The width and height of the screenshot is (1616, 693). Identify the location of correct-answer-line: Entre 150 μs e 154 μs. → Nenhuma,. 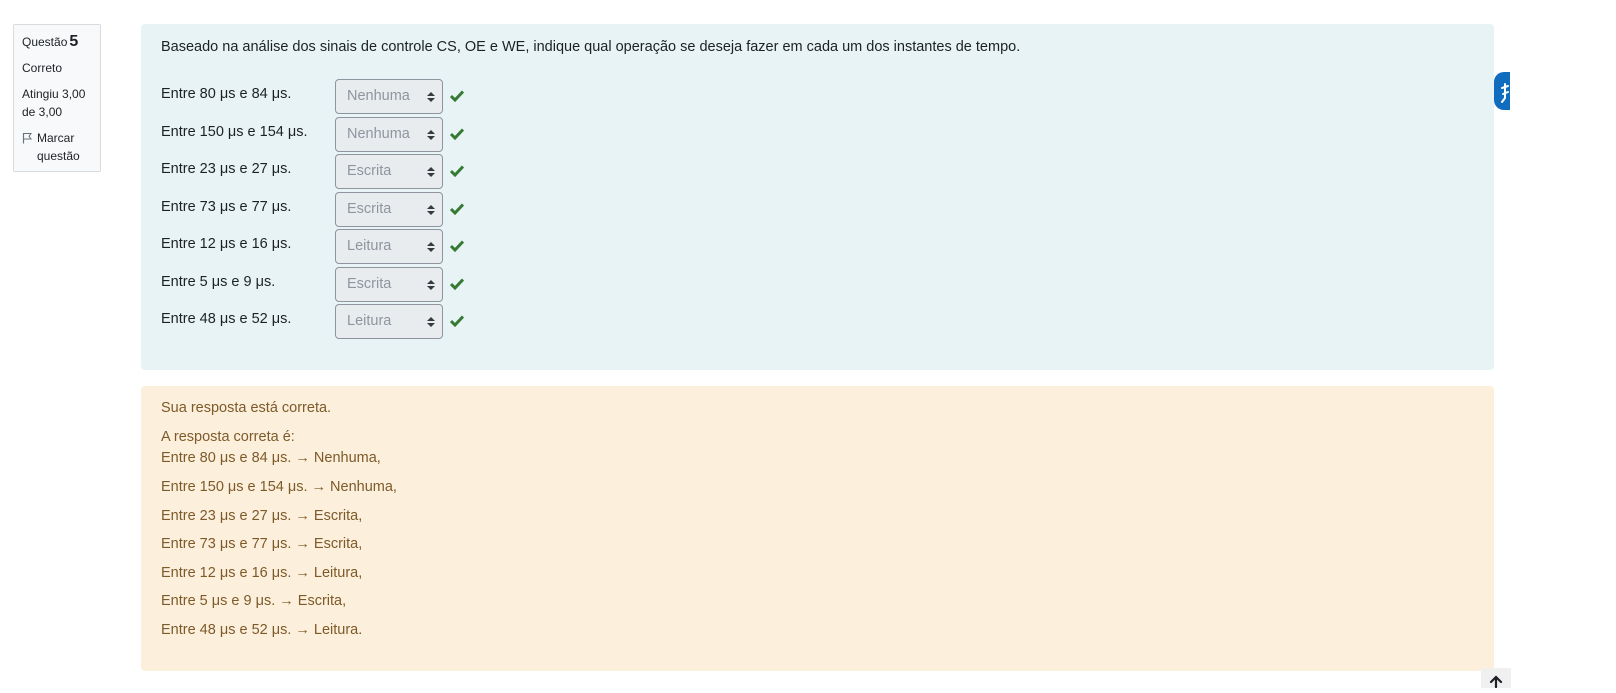
(279, 487).